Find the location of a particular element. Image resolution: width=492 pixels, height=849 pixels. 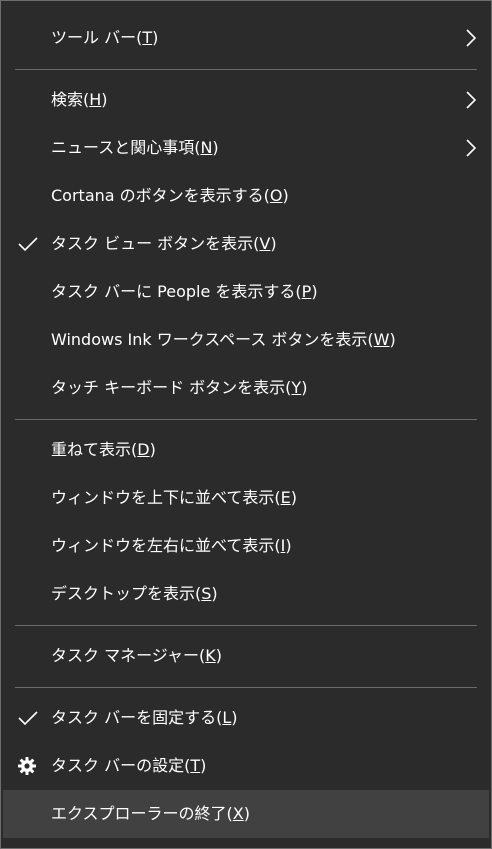

menu-item-label: タスク バーの設定(T) is located at coordinates (129, 765).